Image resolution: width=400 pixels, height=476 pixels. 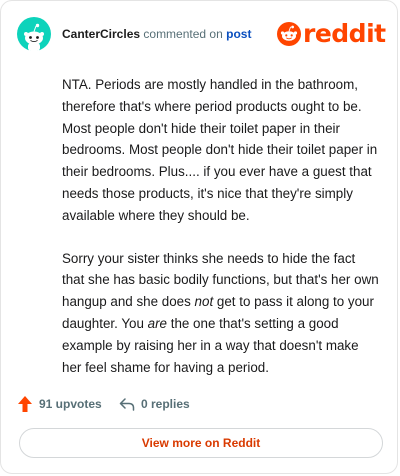 I want to click on reddit-brand: reddit, so click(x=331, y=34).